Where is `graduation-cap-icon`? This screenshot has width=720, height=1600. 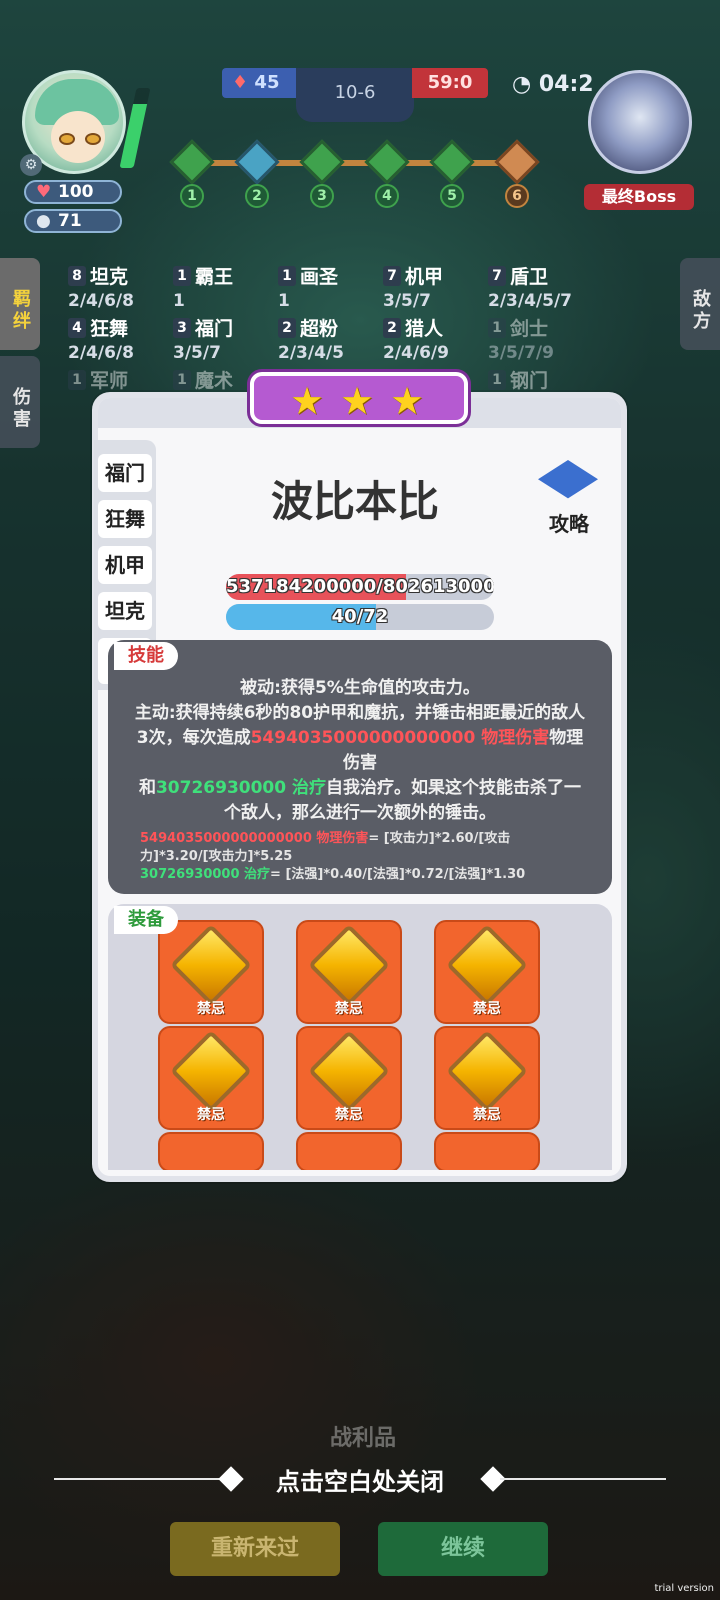 graduation-cap-icon is located at coordinates (568, 479).